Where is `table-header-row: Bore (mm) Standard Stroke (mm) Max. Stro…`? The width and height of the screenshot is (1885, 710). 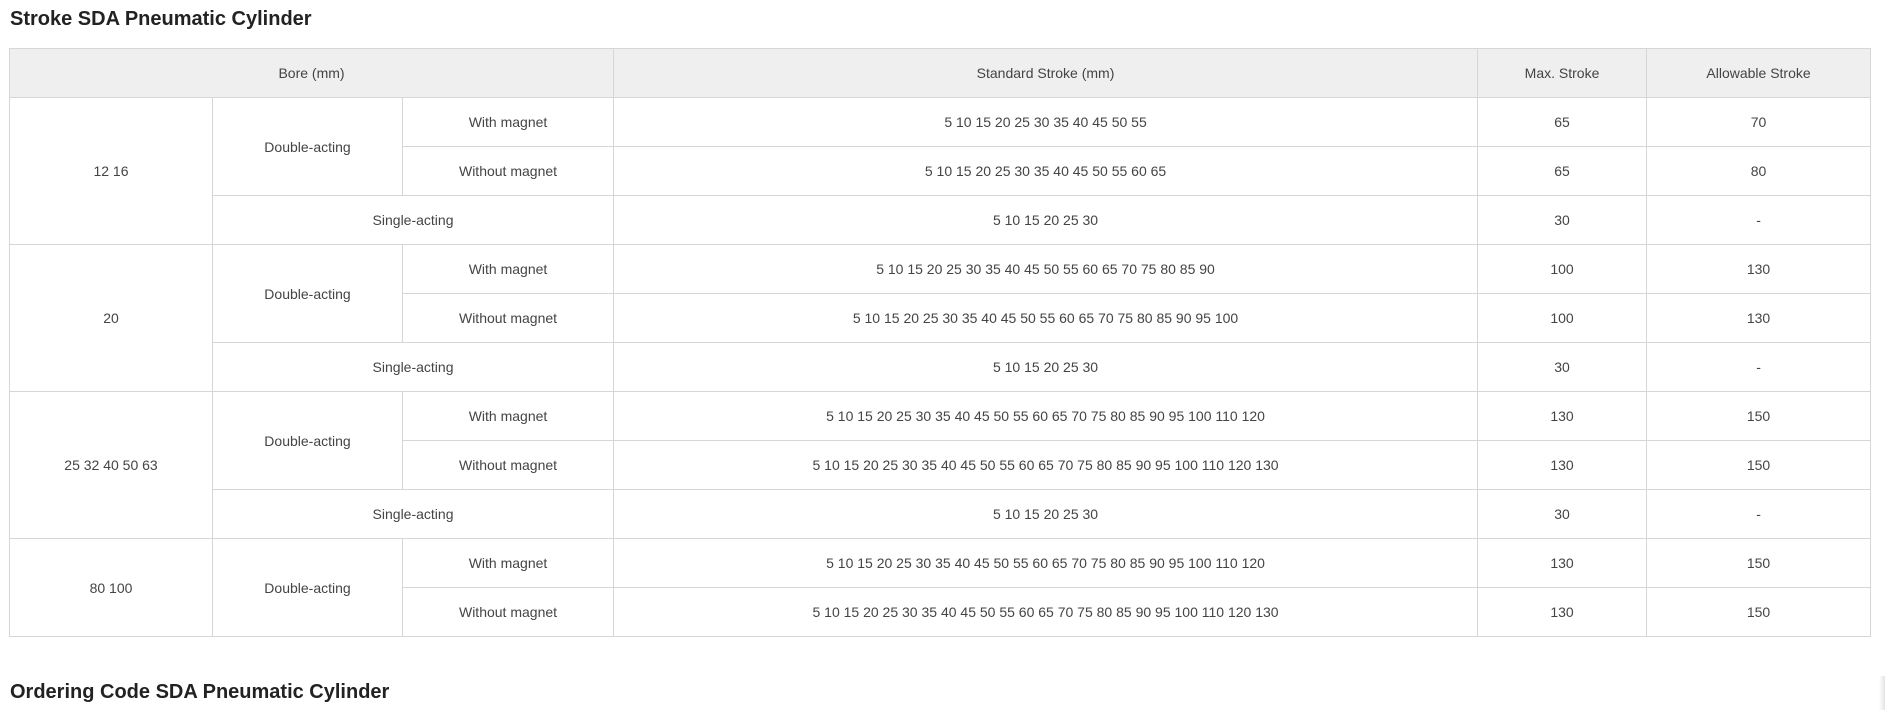
table-header-row: Bore (mm) Standard Stroke (mm) Max. Stro… is located at coordinates (940, 73).